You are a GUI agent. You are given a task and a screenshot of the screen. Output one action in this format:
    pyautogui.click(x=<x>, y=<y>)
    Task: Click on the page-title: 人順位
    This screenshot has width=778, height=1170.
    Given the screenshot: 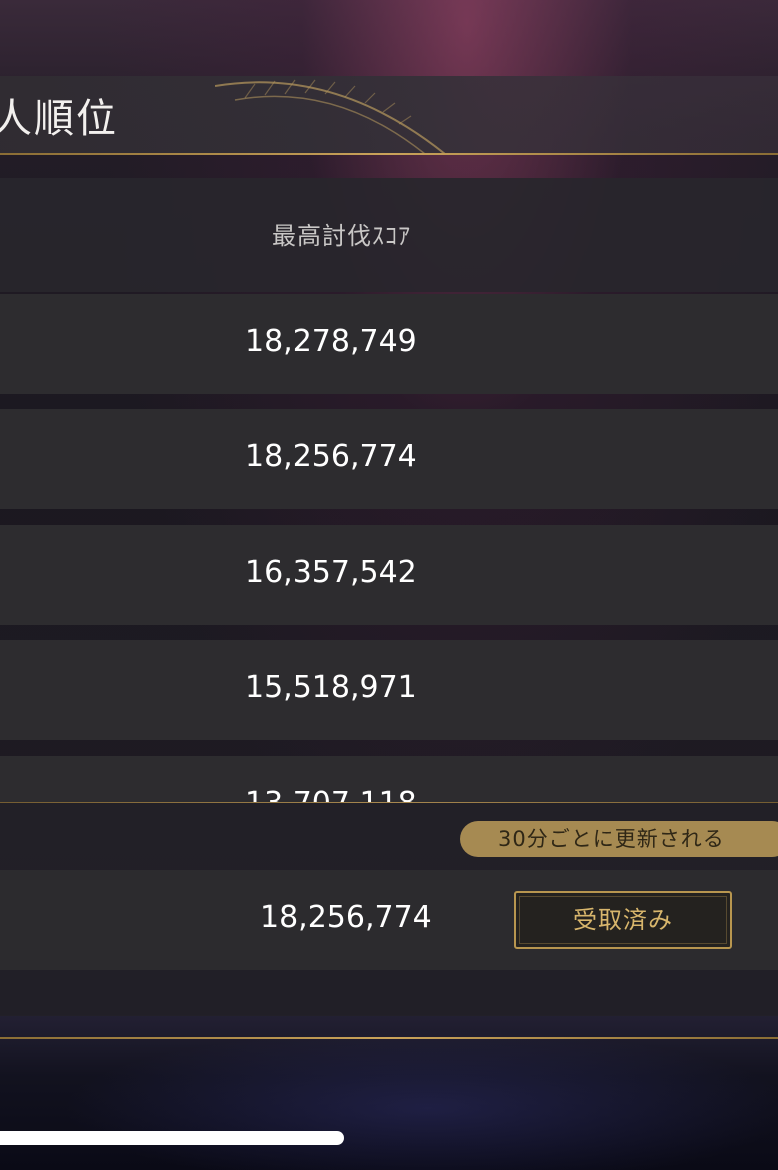 What is the action you would take?
    pyautogui.click(x=59, y=119)
    